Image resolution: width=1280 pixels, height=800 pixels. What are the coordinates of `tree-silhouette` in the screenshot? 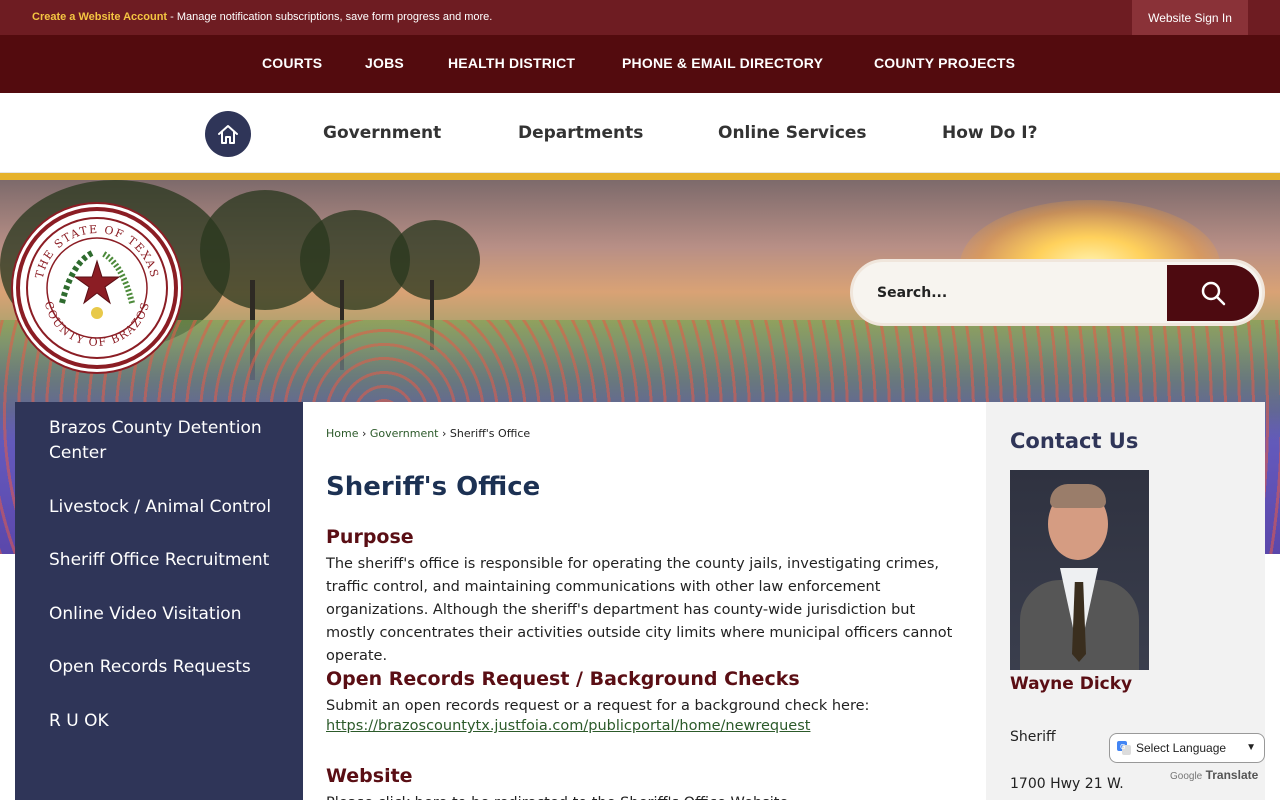 It's located at (435, 260).